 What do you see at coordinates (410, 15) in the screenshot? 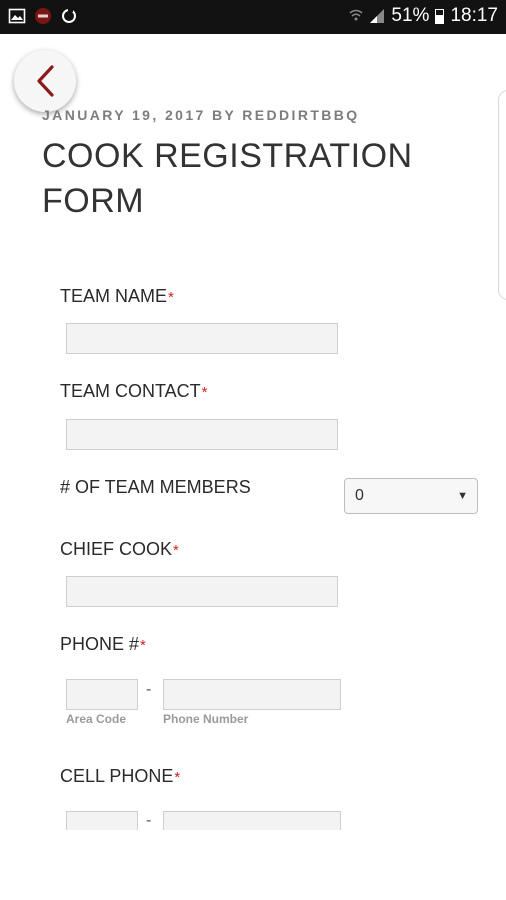
I see `battery-percent: 51%` at bounding box center [410, 15].